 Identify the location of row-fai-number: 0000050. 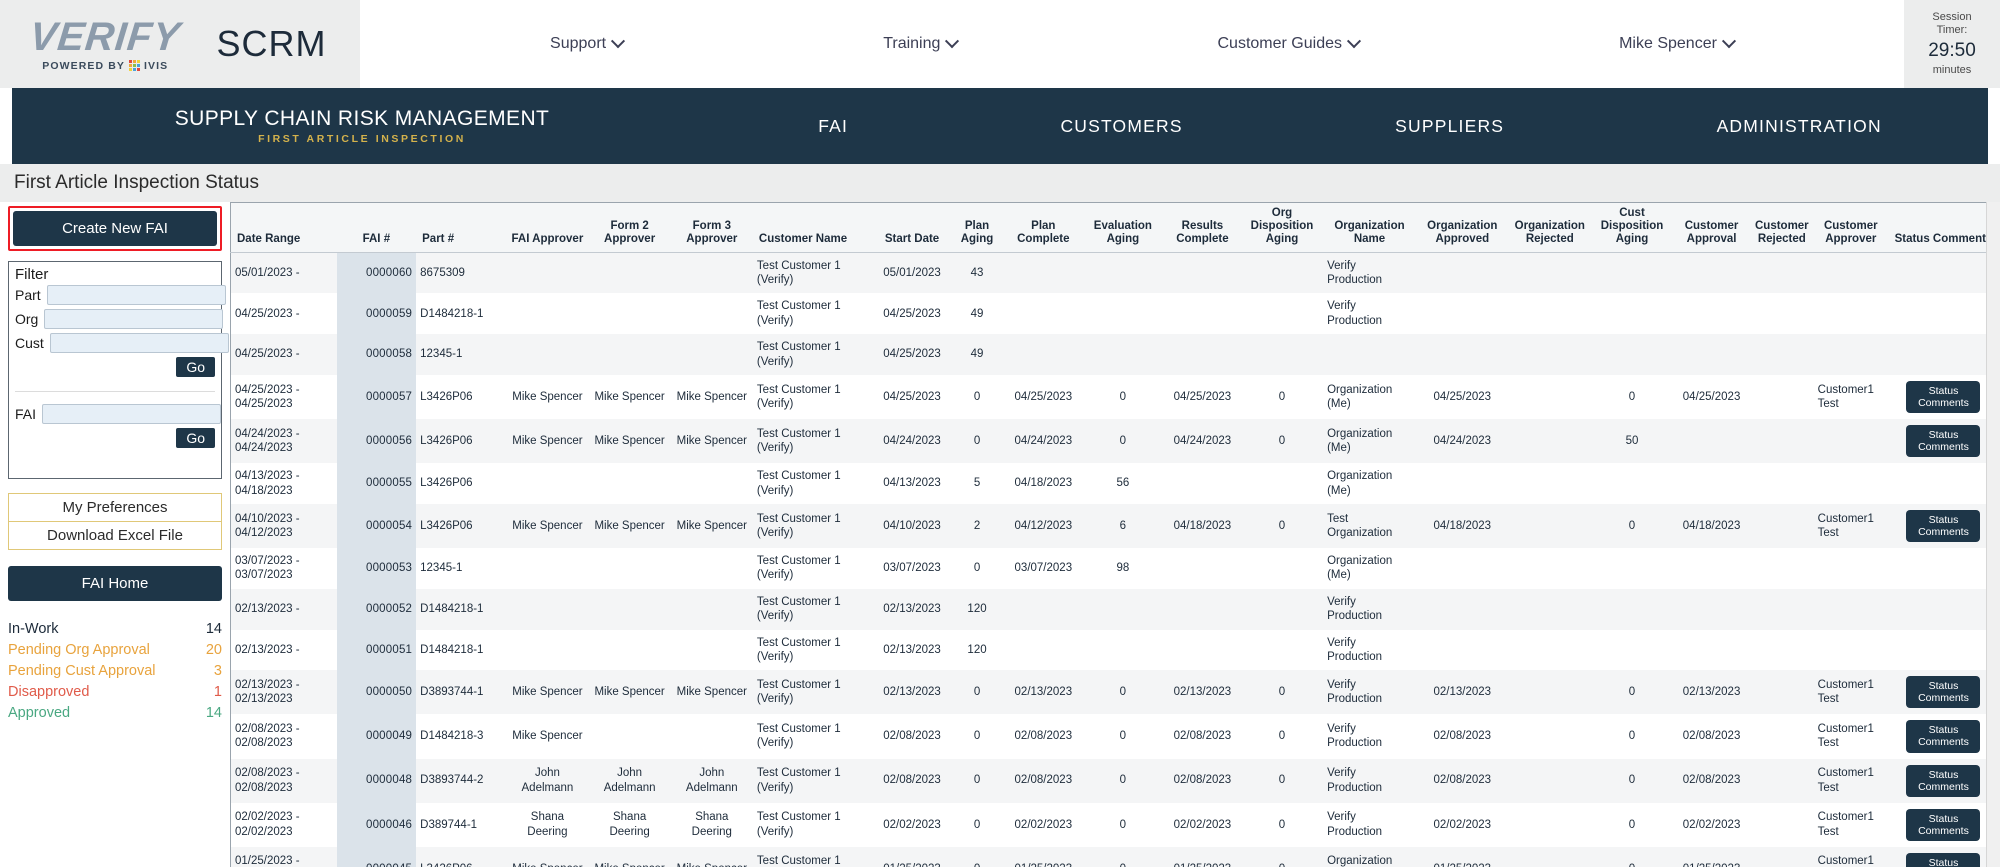
(376, 692).